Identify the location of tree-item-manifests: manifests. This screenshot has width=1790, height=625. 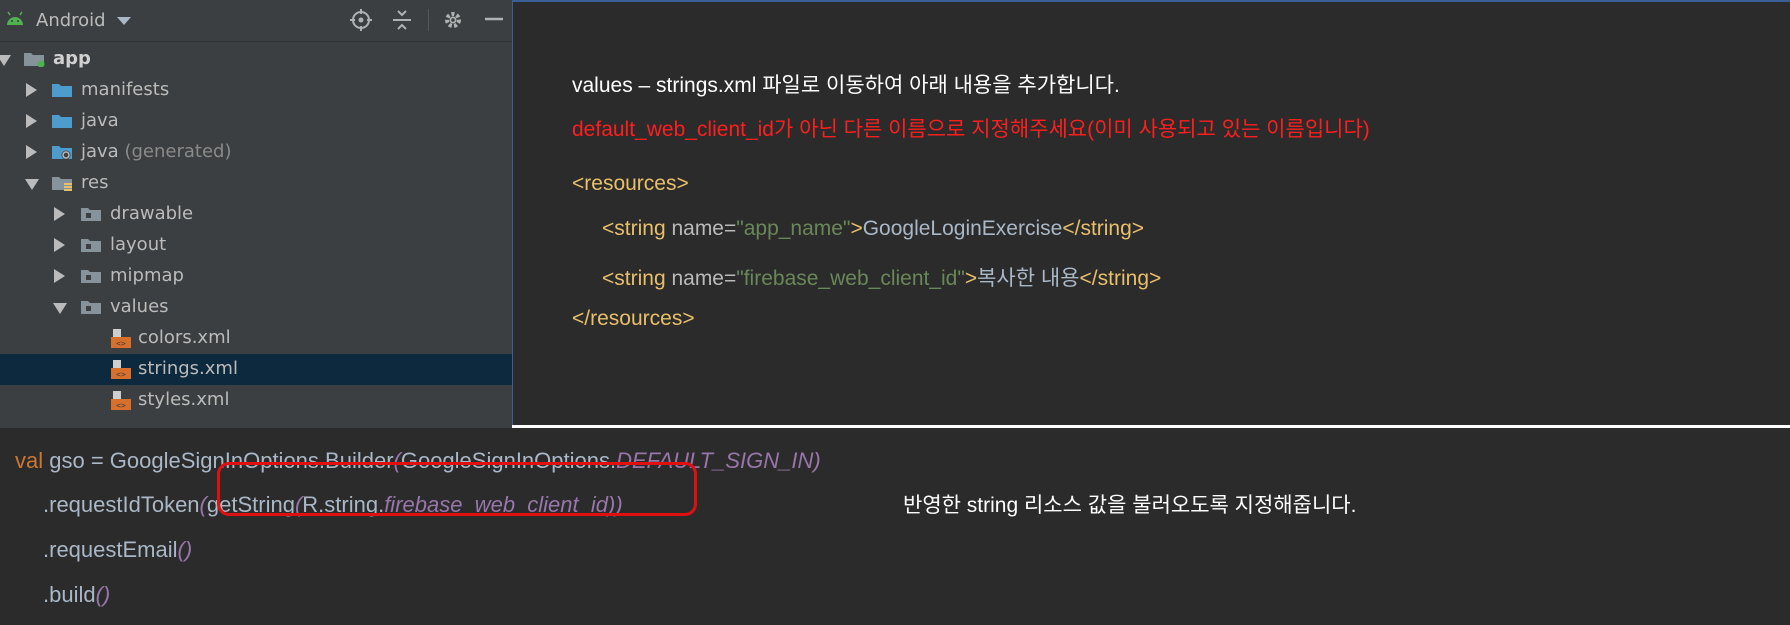
(256, 90).